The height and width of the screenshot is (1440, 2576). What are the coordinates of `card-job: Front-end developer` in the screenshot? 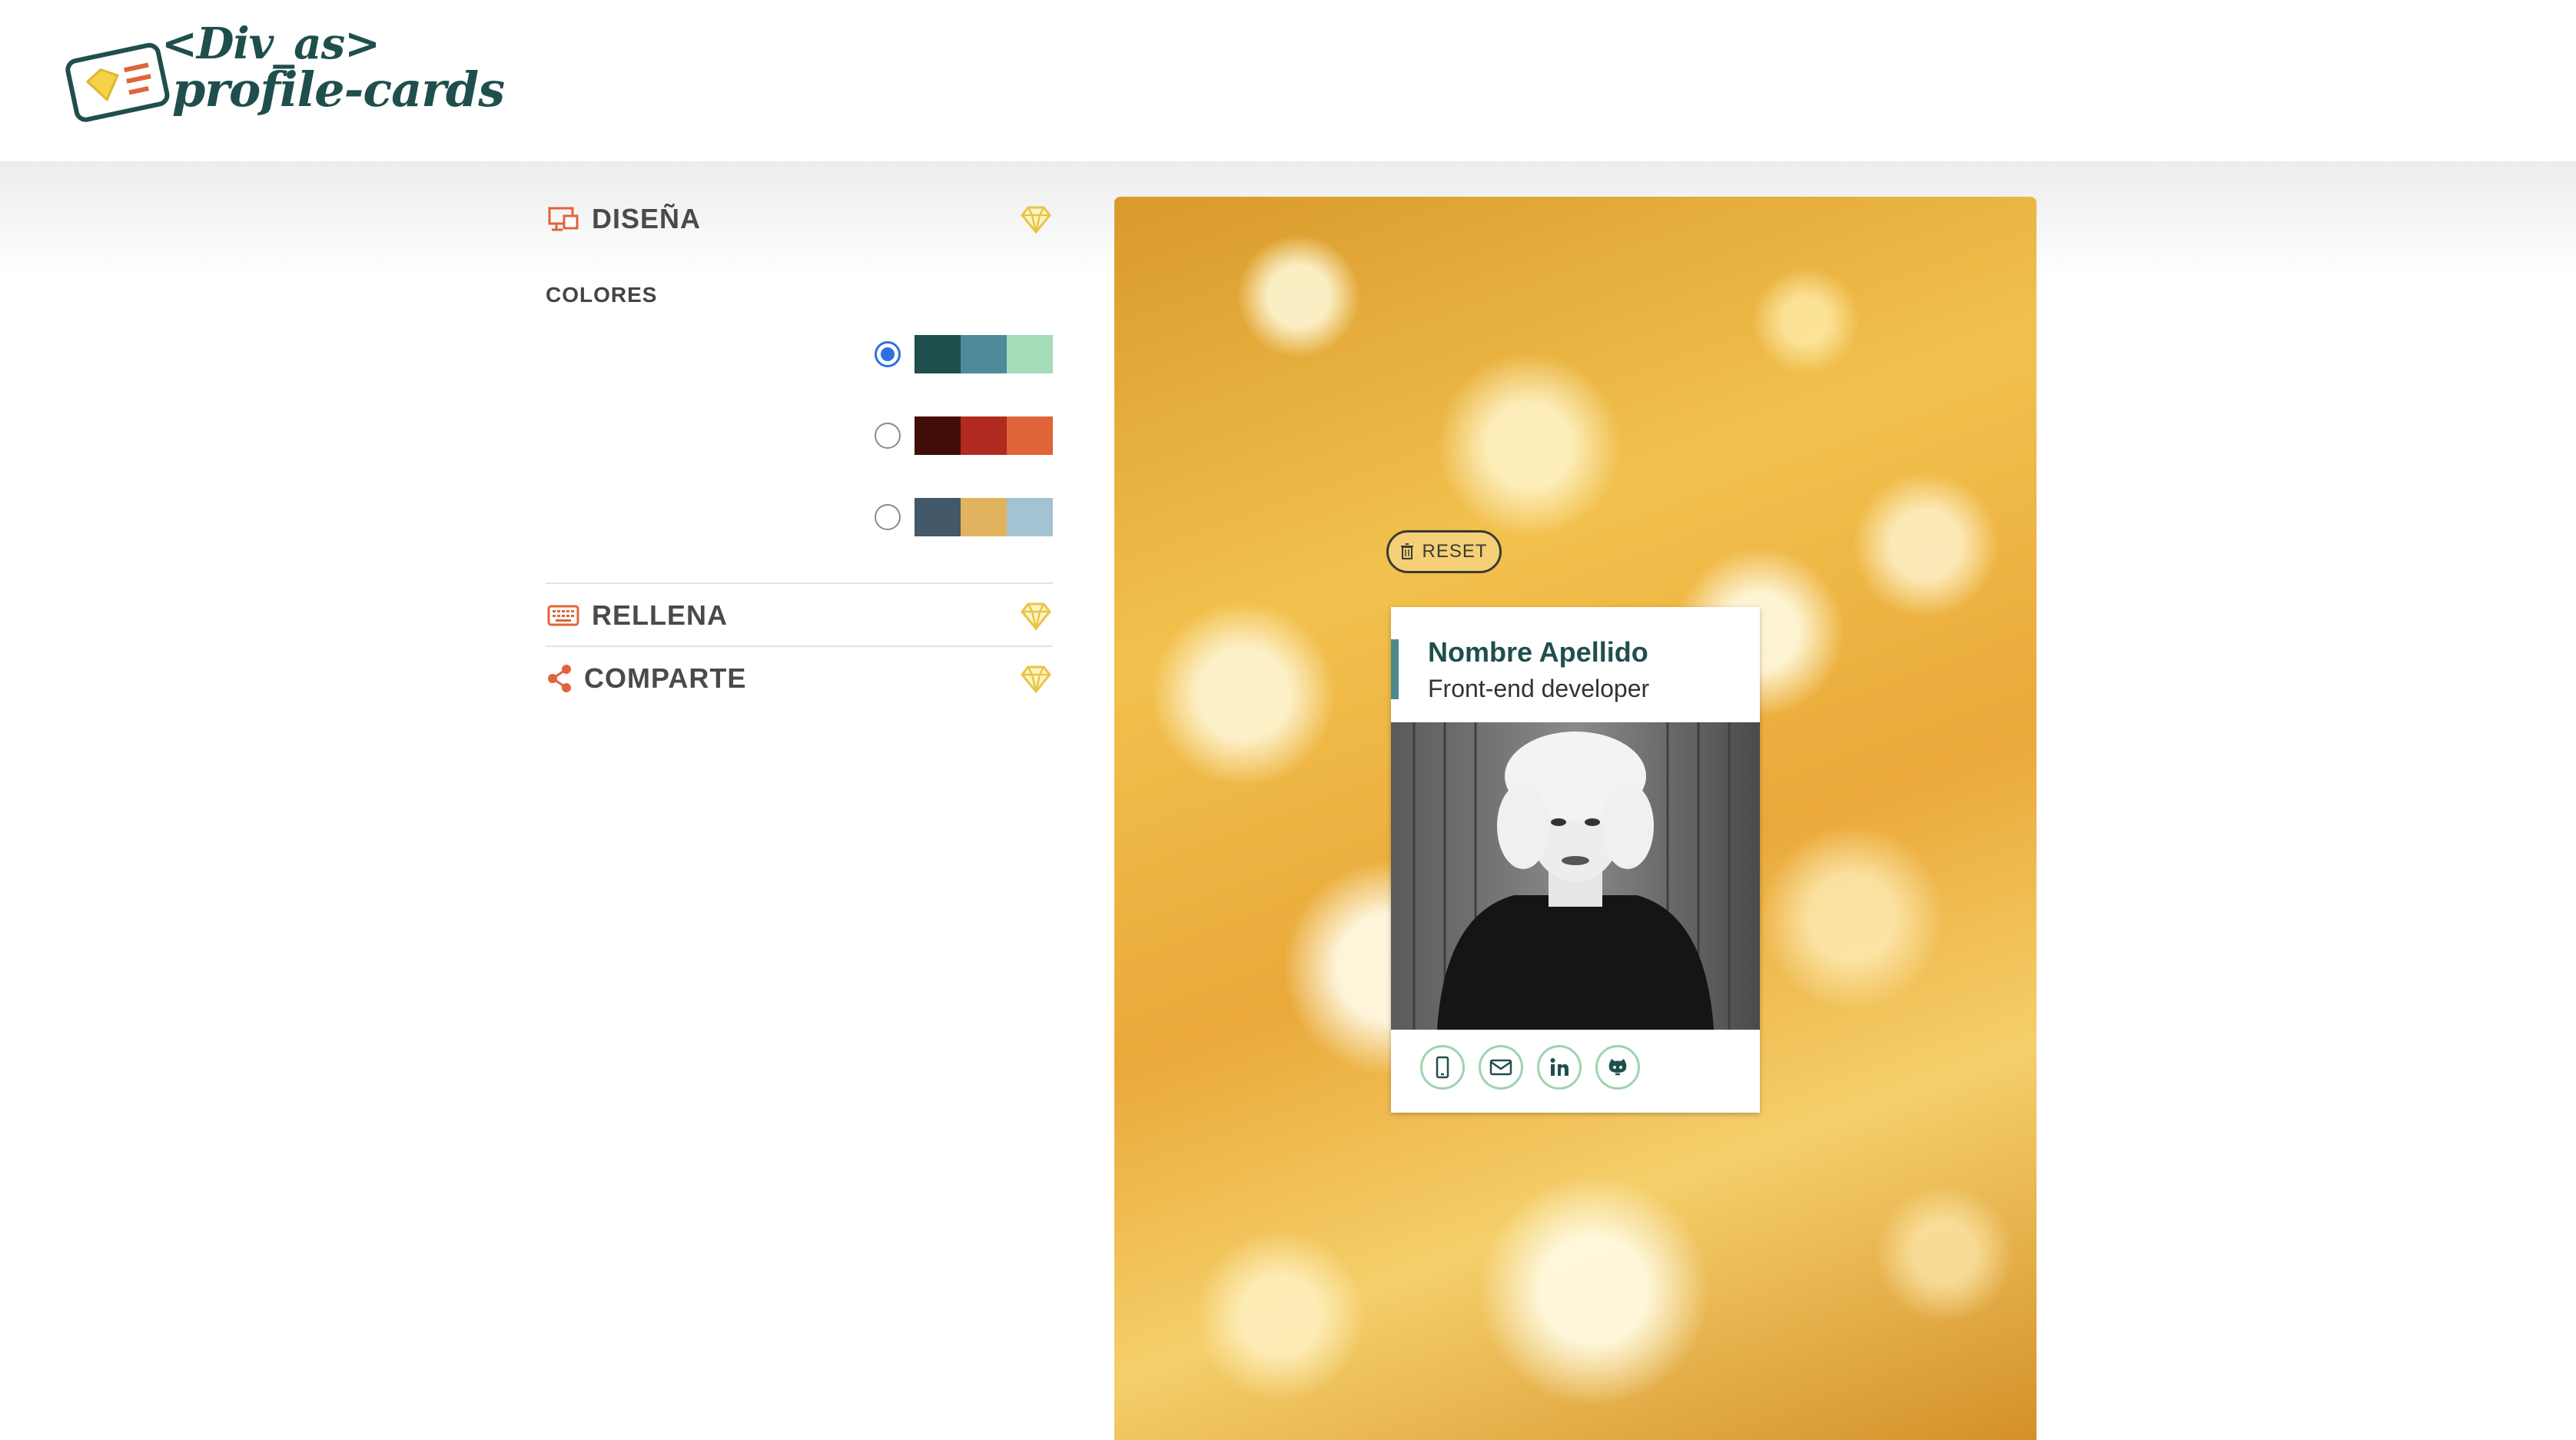 It's located at (1539, 688).